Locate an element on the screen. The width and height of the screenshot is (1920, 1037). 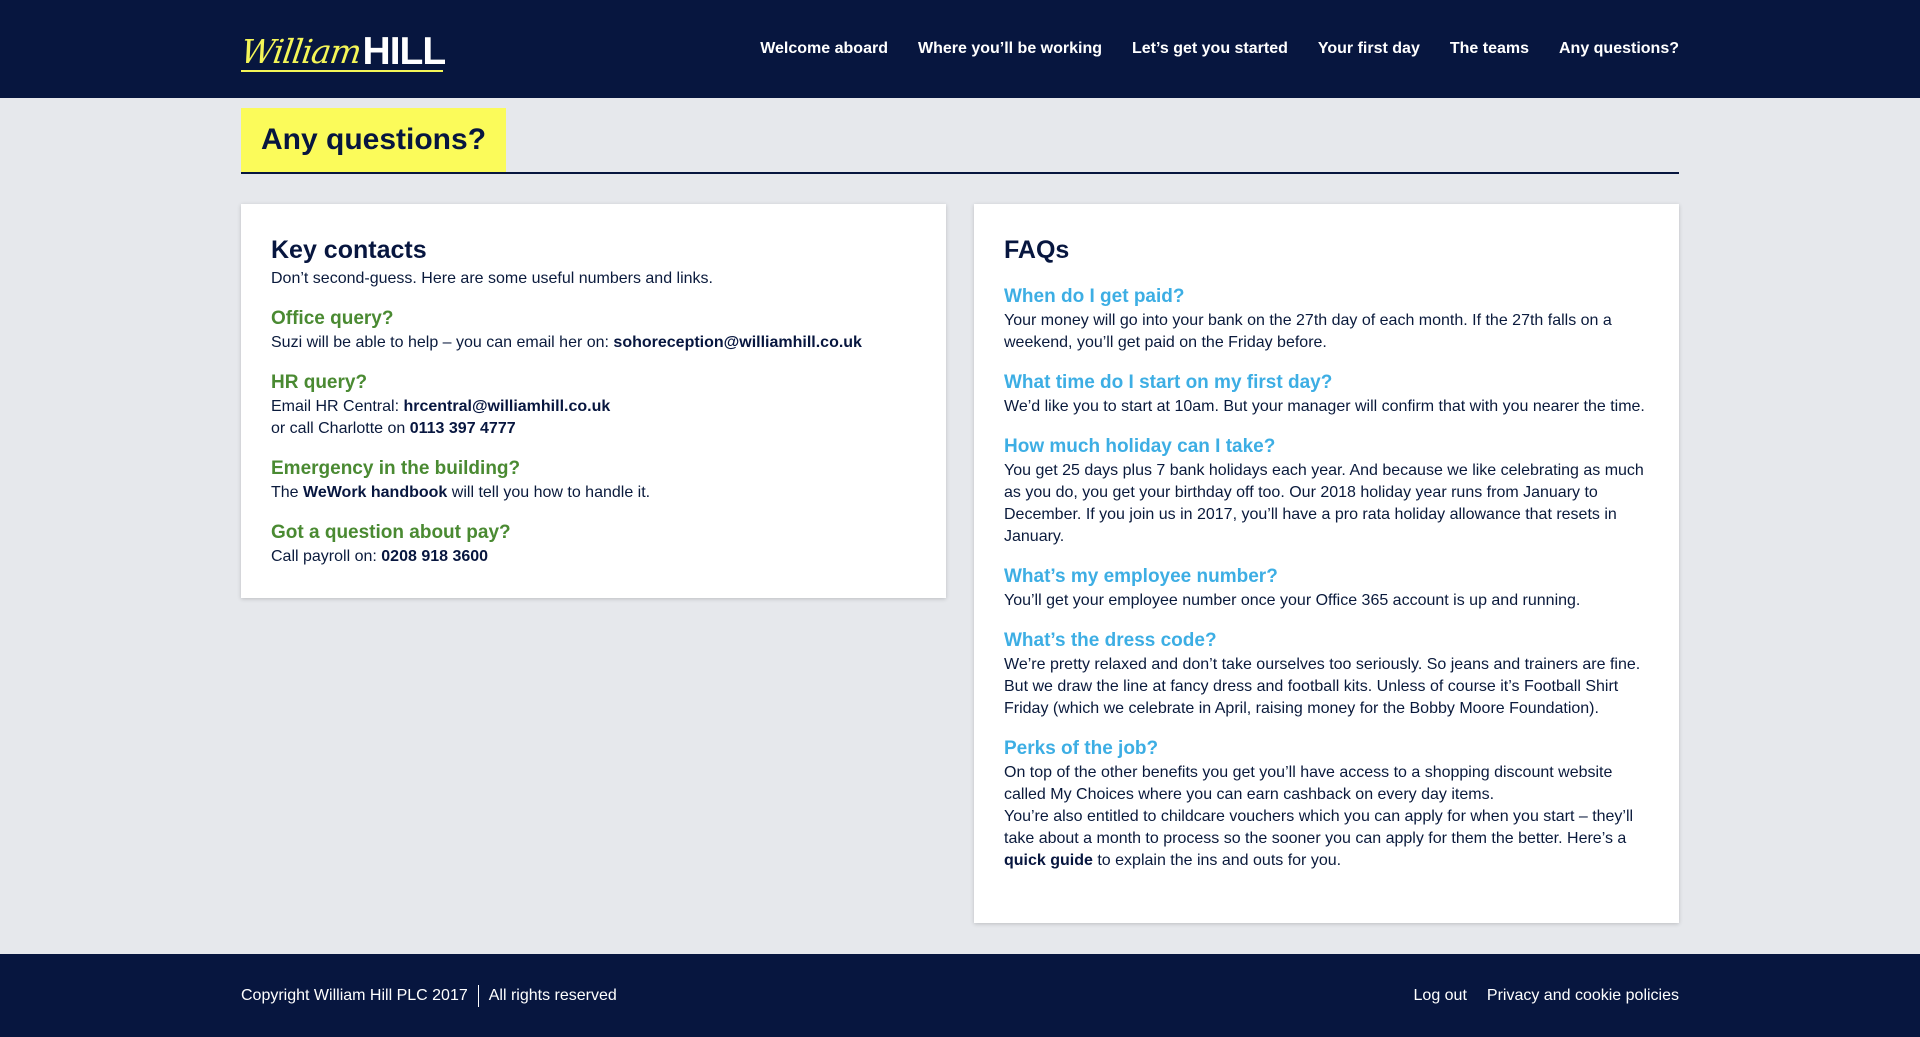
emergency-text-before: The is located at coordinates (287, 492).